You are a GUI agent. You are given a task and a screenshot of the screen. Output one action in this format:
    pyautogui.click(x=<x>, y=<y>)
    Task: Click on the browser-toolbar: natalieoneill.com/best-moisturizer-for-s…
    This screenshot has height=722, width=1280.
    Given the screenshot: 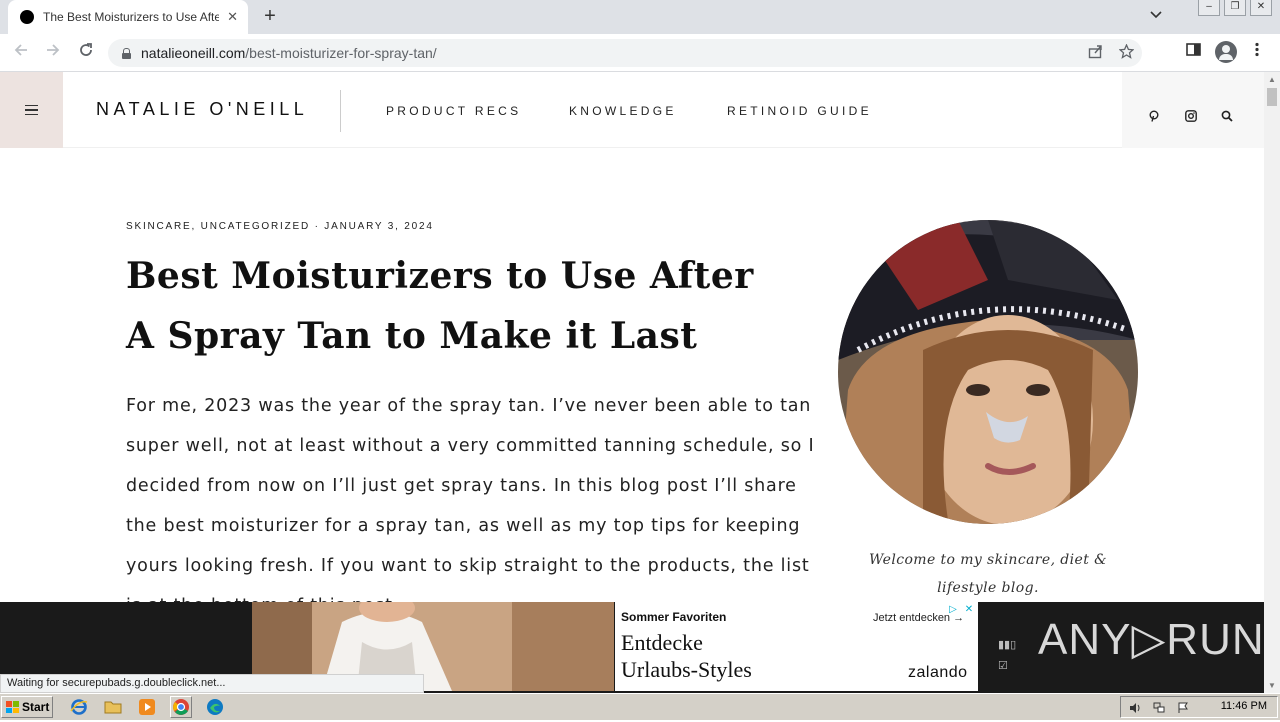 What is the action you would take?
    pyautogui.click(x=640, y=53)
    